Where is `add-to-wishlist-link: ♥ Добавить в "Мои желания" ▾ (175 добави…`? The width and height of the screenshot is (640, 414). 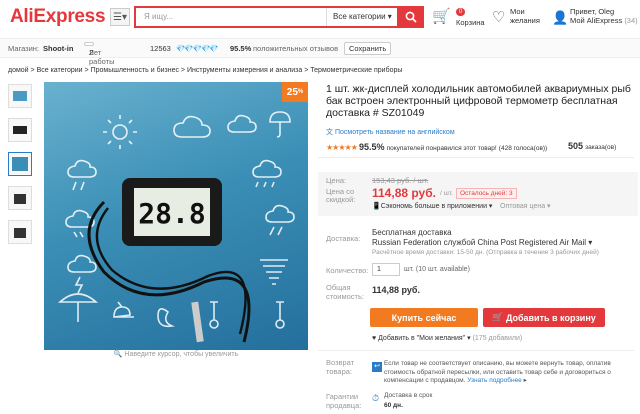
add-to-wishlist-link: ♥ Добавить в "Мои желания" ▾ (175 добави… is located at coordinates (447, 338).